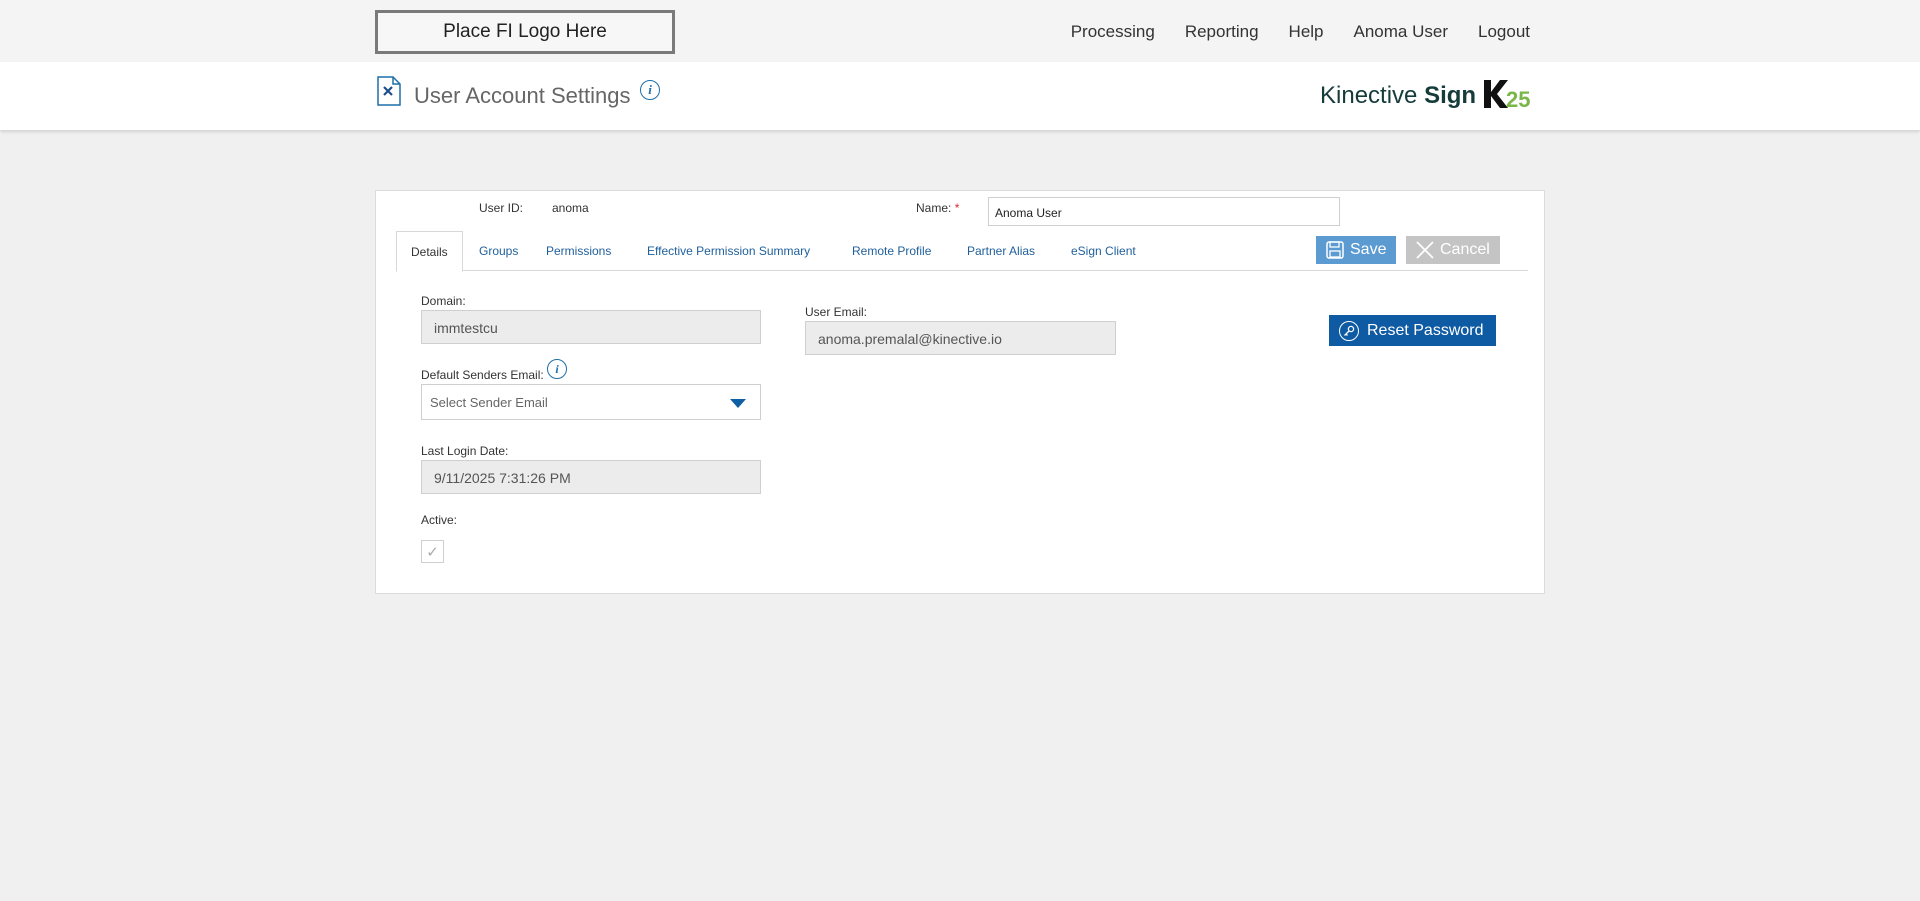 The image size is (1920, 901). I want to click on nav-processing: Processing, so click(1113, 32).